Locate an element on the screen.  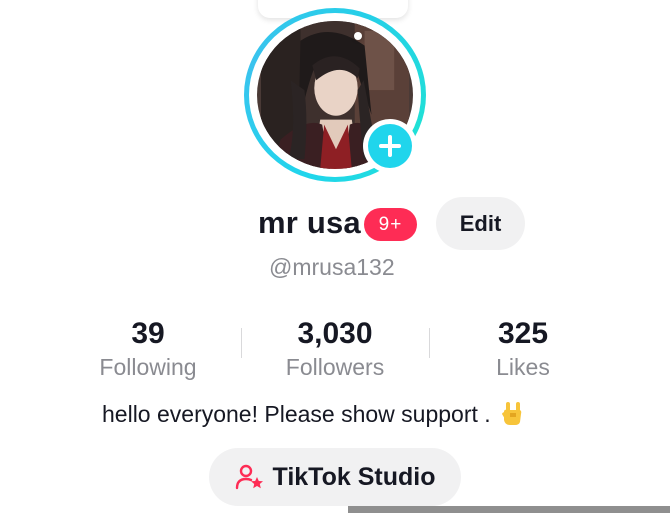
stat-following: 39 Following is located at coordinates (148, 349).